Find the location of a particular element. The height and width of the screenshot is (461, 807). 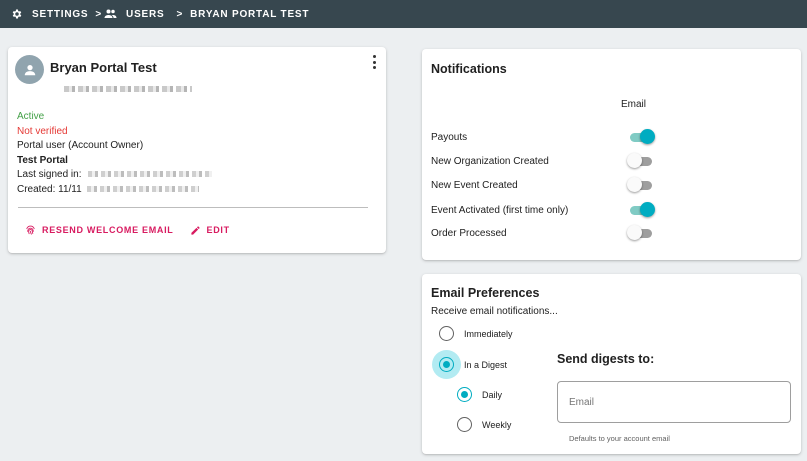

new-organization-email-toggle is located at coordinates (641, 161).